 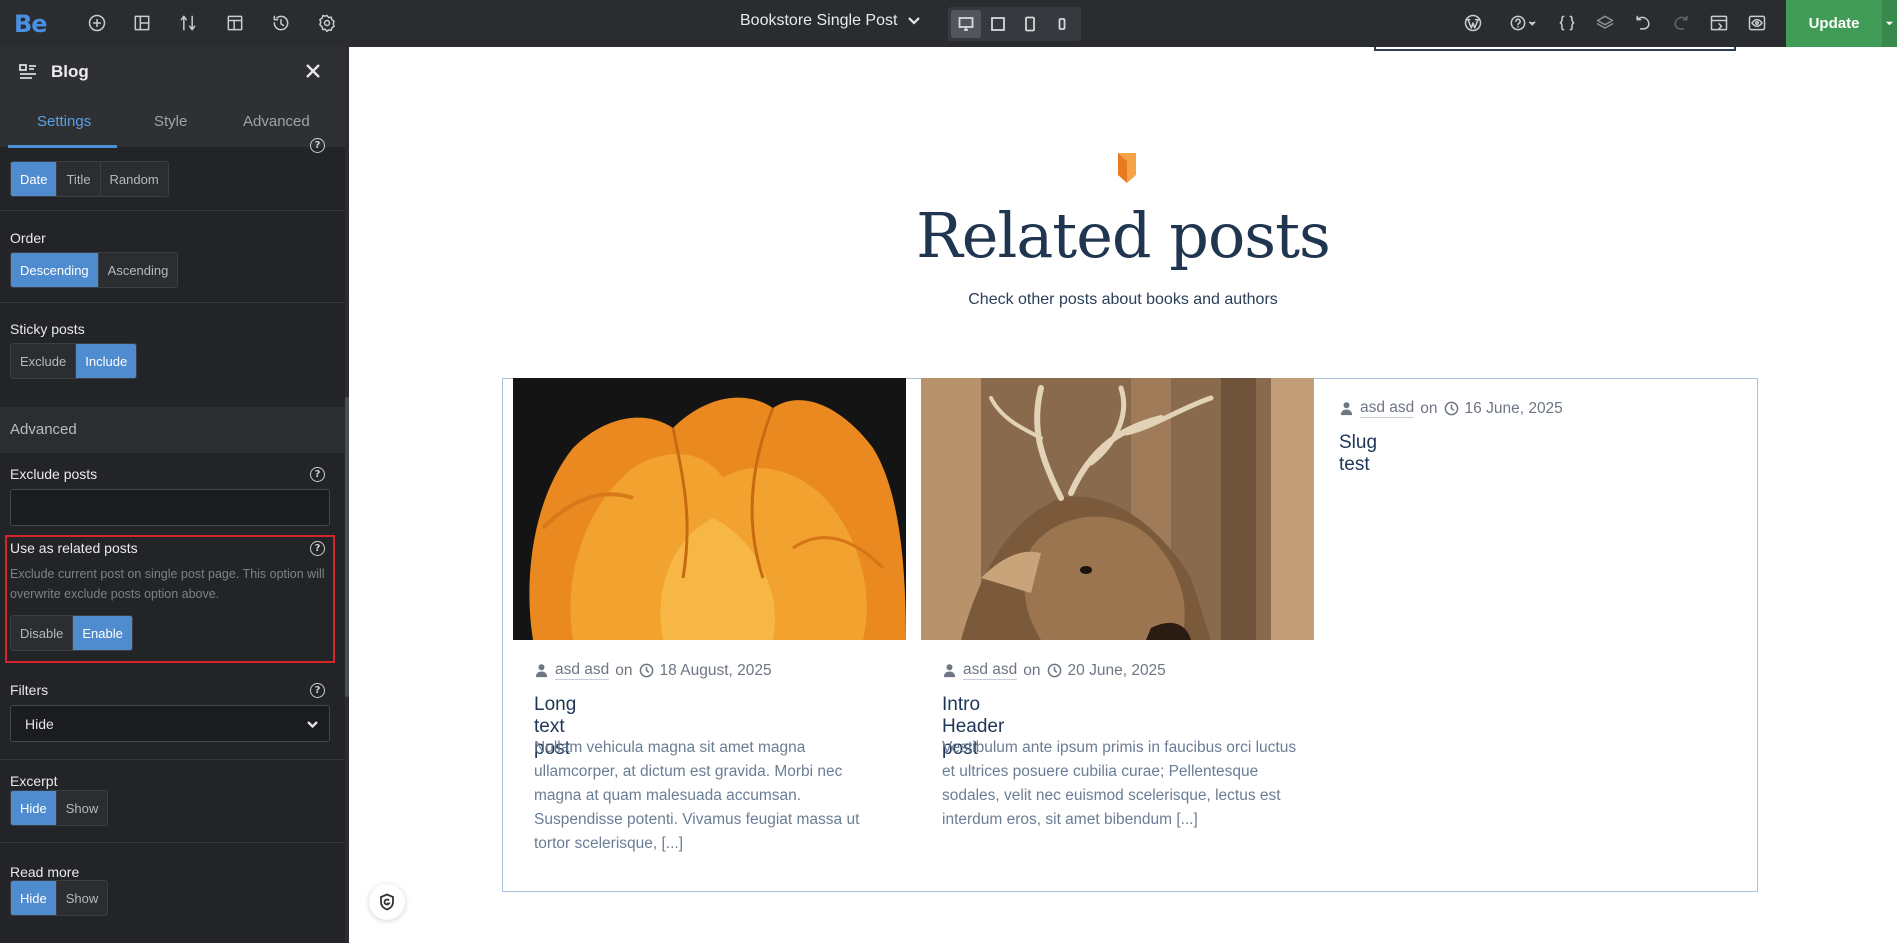 I want to click on order-ascending-option: Ascending, so click(x=138, y=270).